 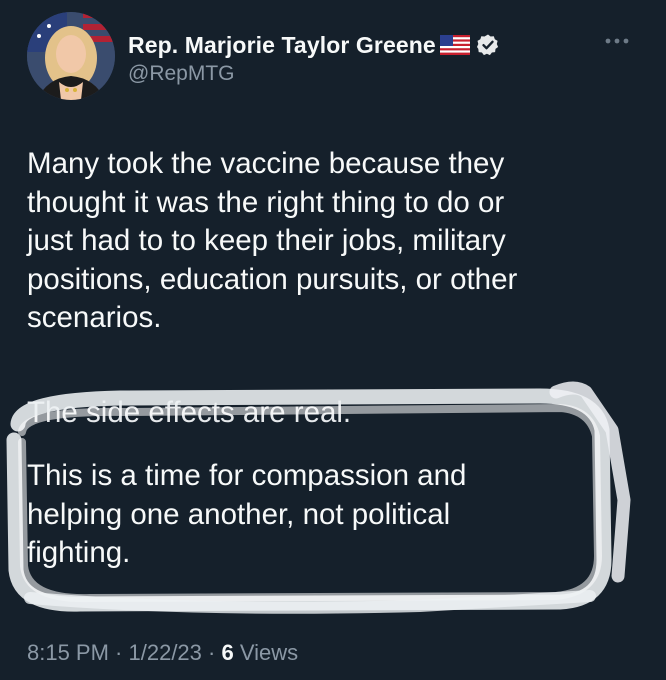 What do you see at coordinates (68, 653) in the screenshot?
I see `tweet-time: 8:15 PM` at bounding box center [68, 653].